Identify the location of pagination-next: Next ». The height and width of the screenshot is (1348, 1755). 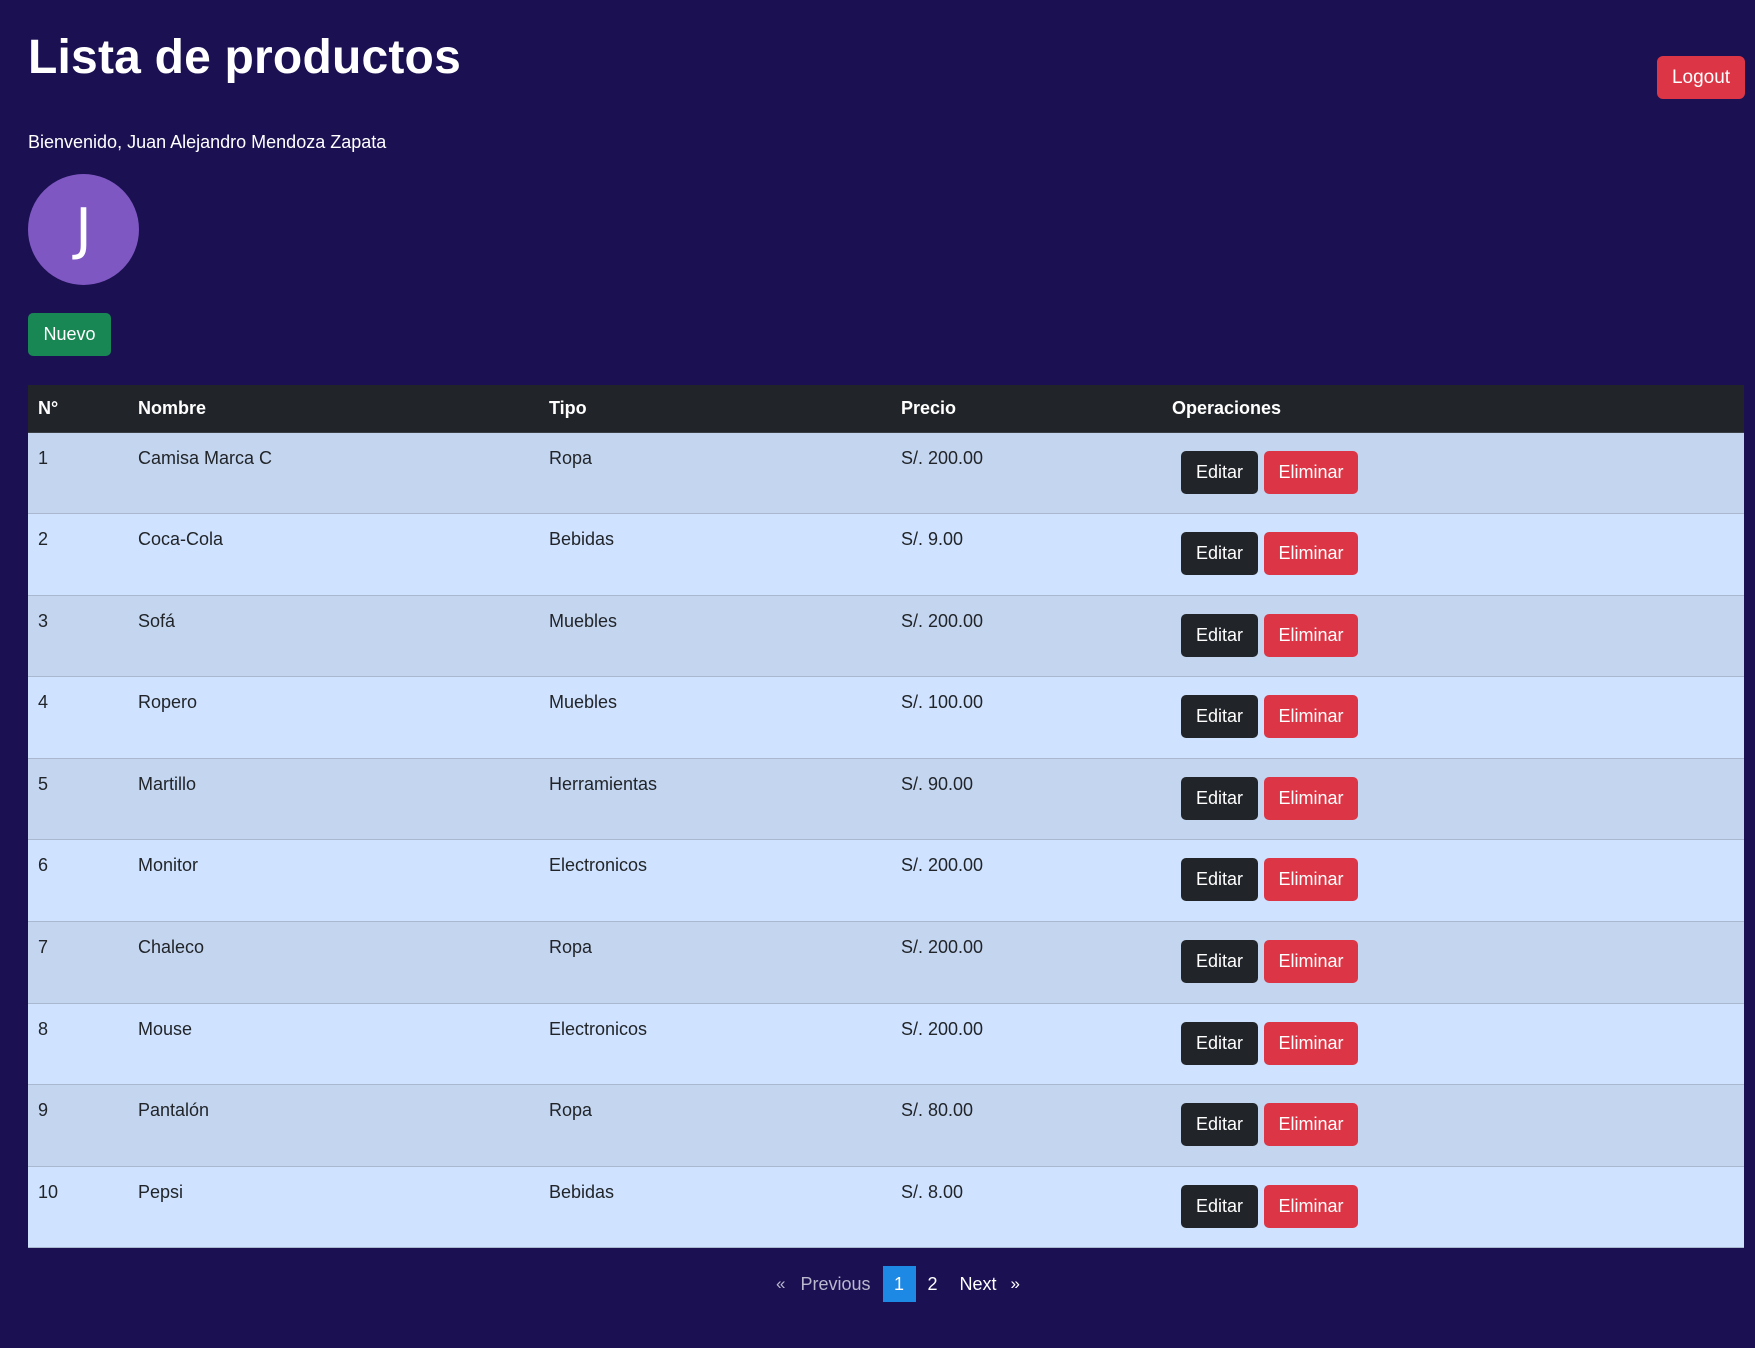
(990, 1284).